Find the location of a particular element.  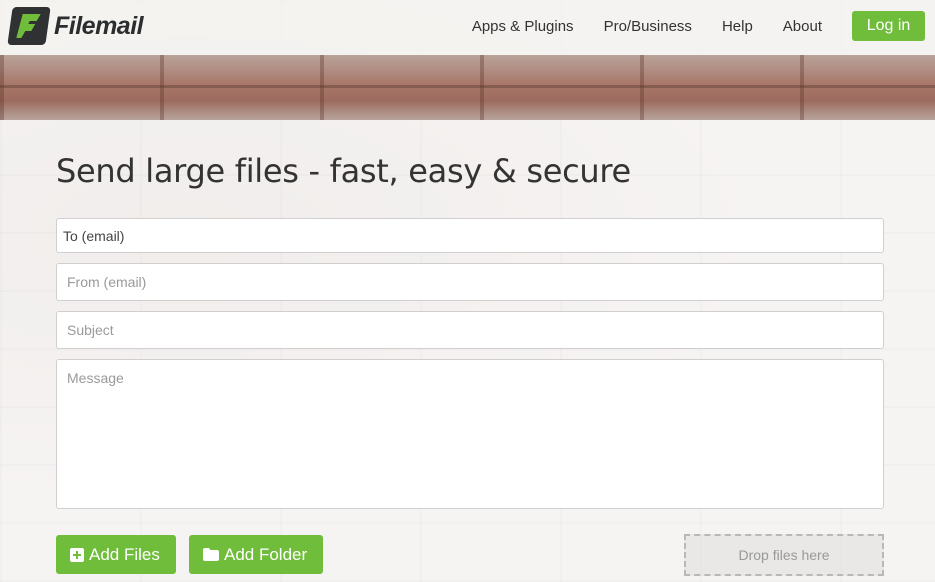

nav-pro-business: Pro/Business is located at coordinates (648, 26).